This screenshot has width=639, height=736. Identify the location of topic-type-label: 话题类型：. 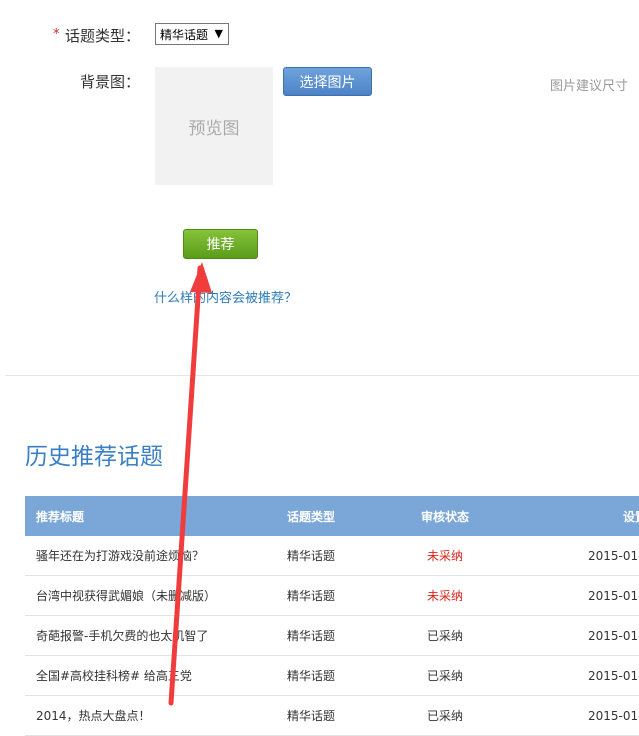
(103, 36).